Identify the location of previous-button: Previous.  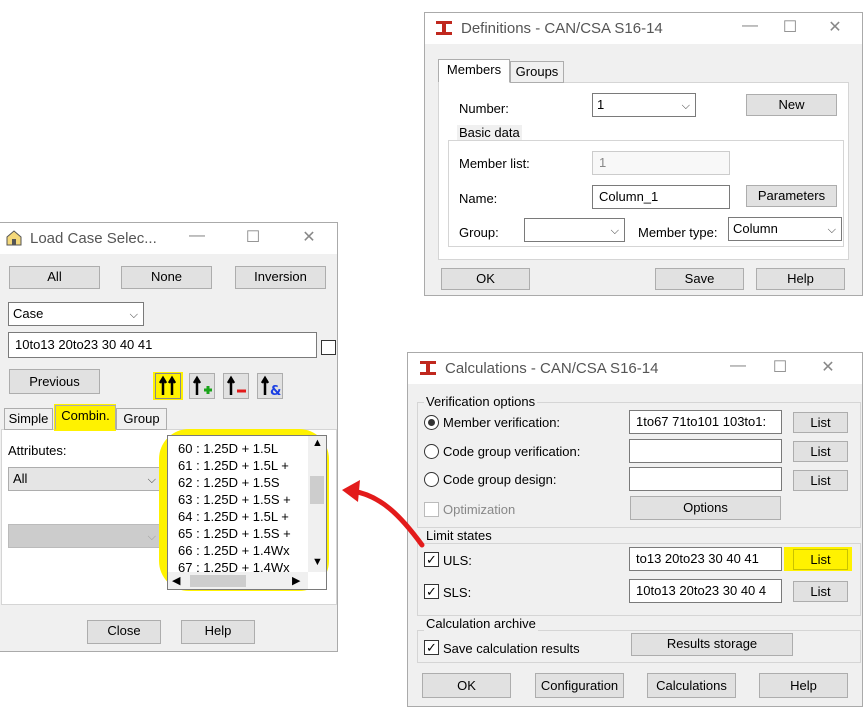
(54, 381).